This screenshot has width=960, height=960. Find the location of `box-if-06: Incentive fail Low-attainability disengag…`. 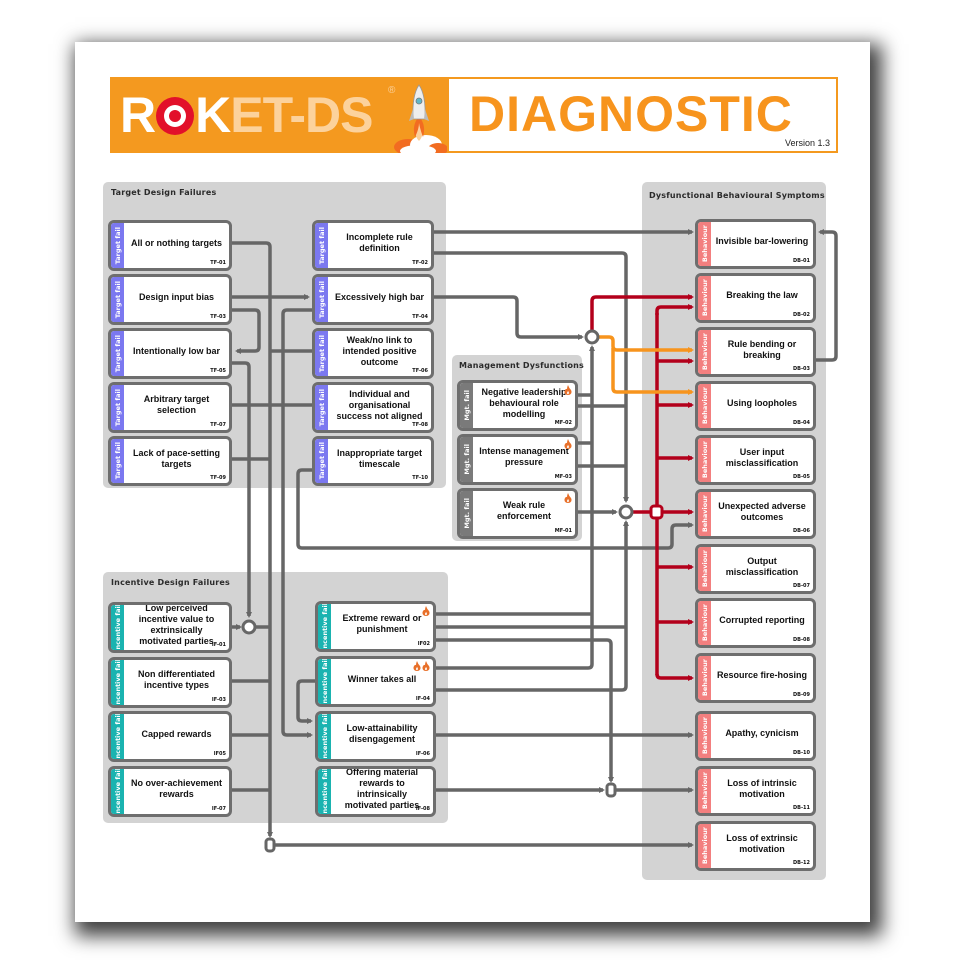

box-if-06: Incentive fail Low-attainability disengag… is located at coordinates (375, 736).